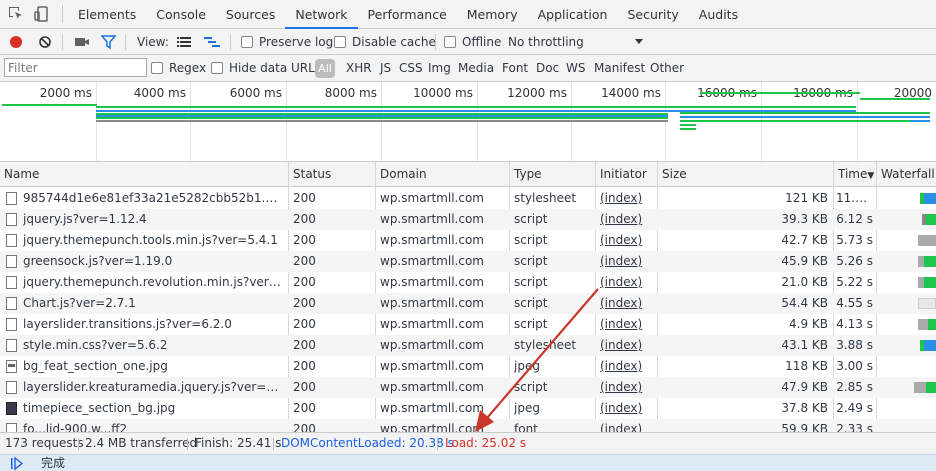  Describe the element at coordinates (547, 68) in the screenshot. I see `filter-type-doc: Doc` at that location.